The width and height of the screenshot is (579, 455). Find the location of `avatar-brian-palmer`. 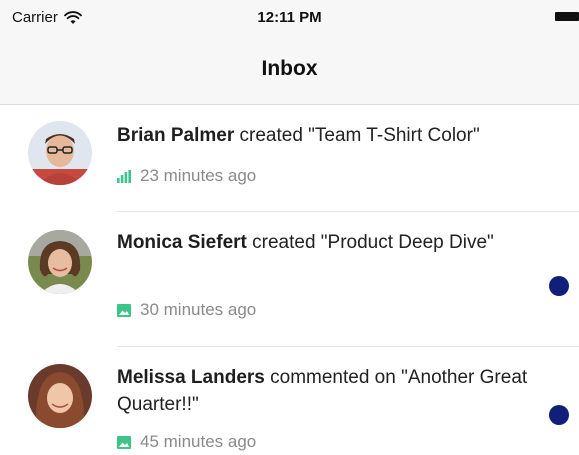

avatar-brian-palmer is located at coordinates (60, 153).